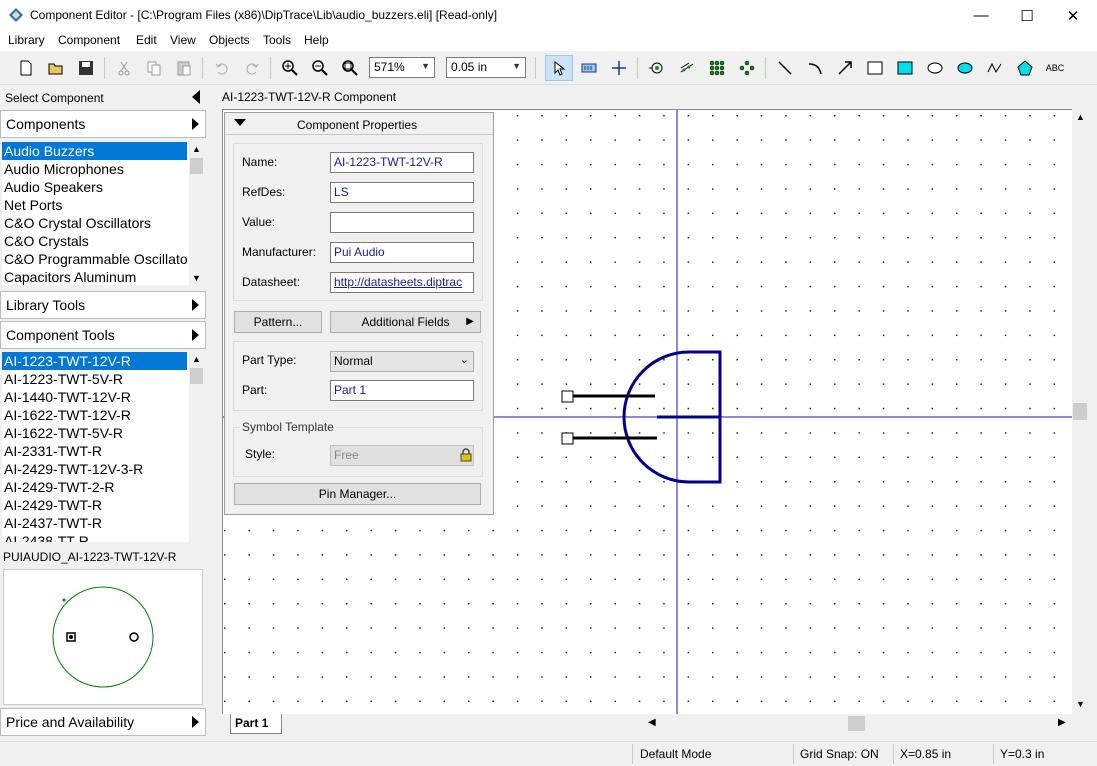 The height and width of the screenshot is (766, 1097). What do you see at coordinates (845, 68) in the screenshot?
I see `arrow-tool-icon` at bounding box center [845, 68].